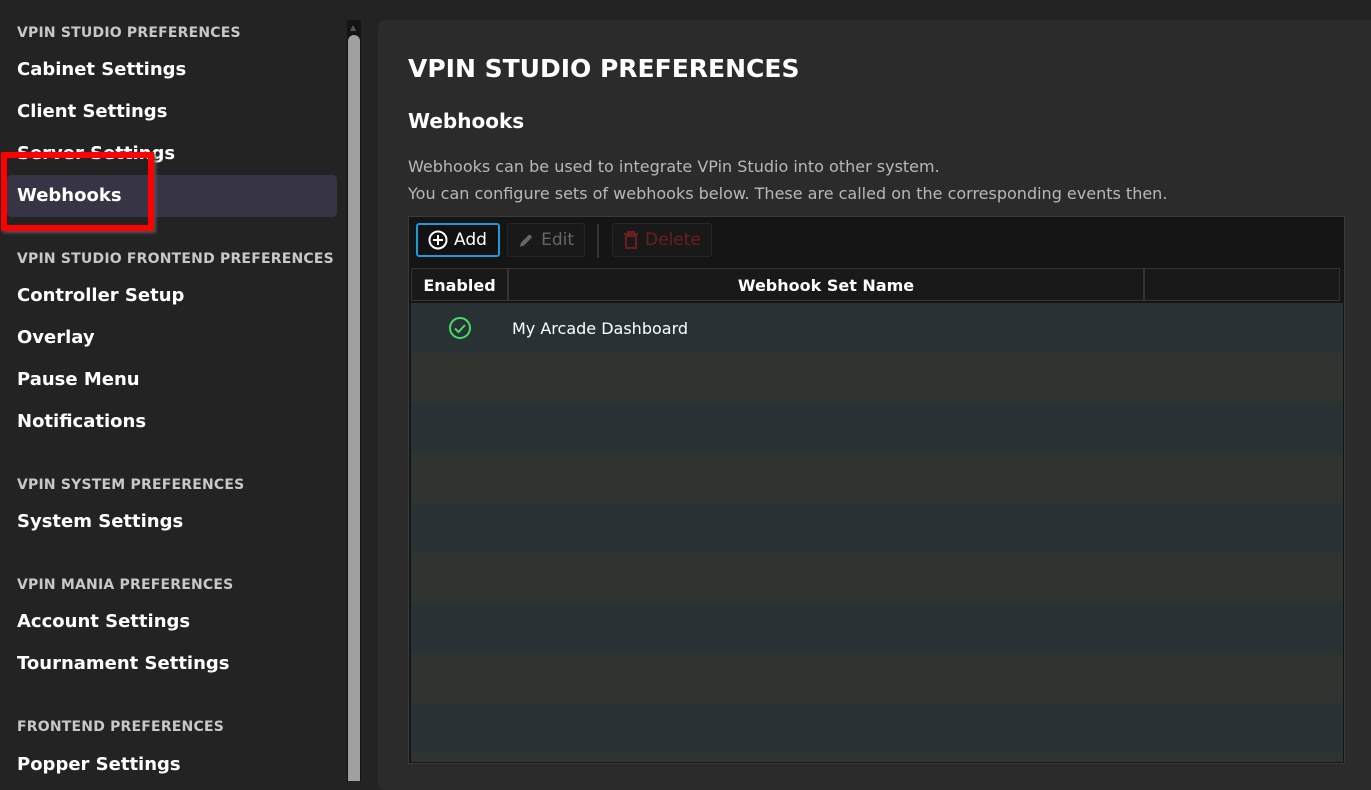 The image size is (1371, 790). I want to click on sidebar-item-notifications: Notifications, so click(172, 422).